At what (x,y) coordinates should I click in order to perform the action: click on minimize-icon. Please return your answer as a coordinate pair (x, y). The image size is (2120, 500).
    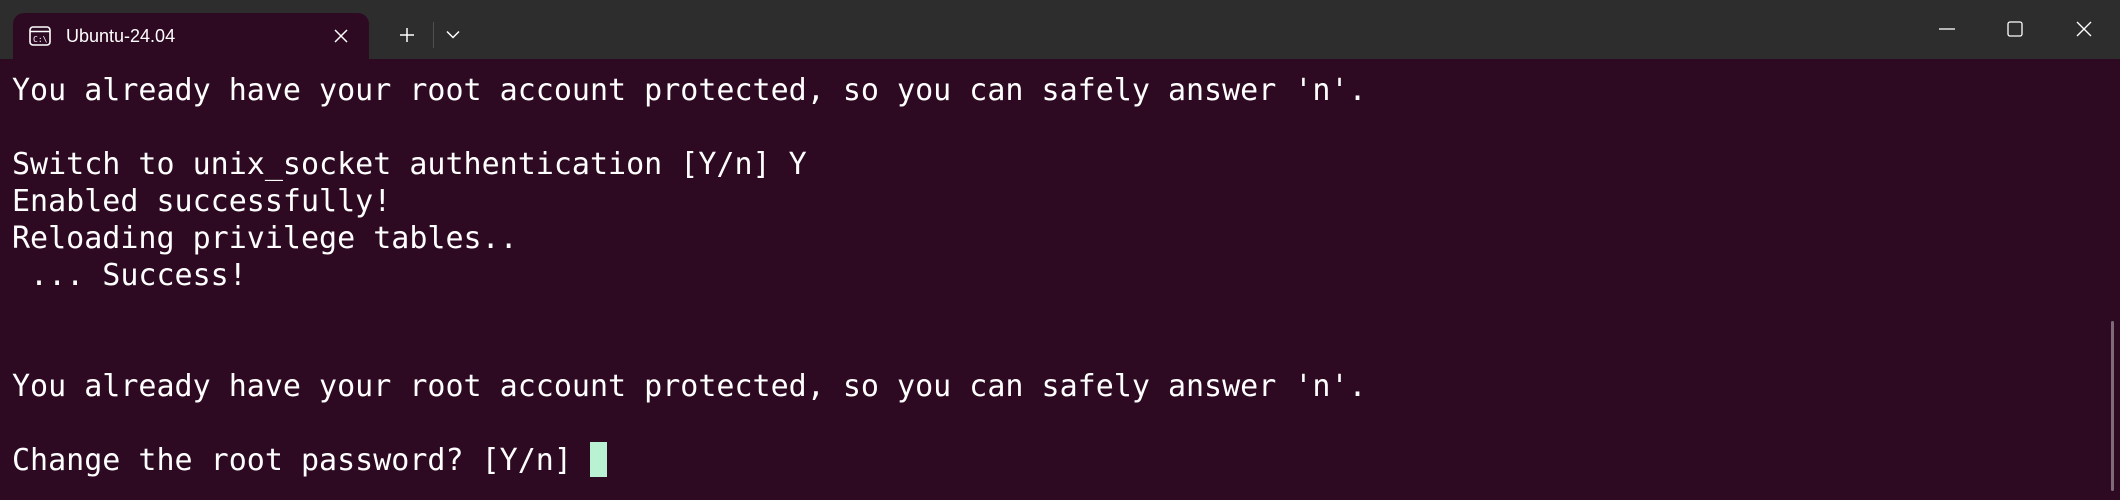
    Looking at the image, I should click on (1947, 29).